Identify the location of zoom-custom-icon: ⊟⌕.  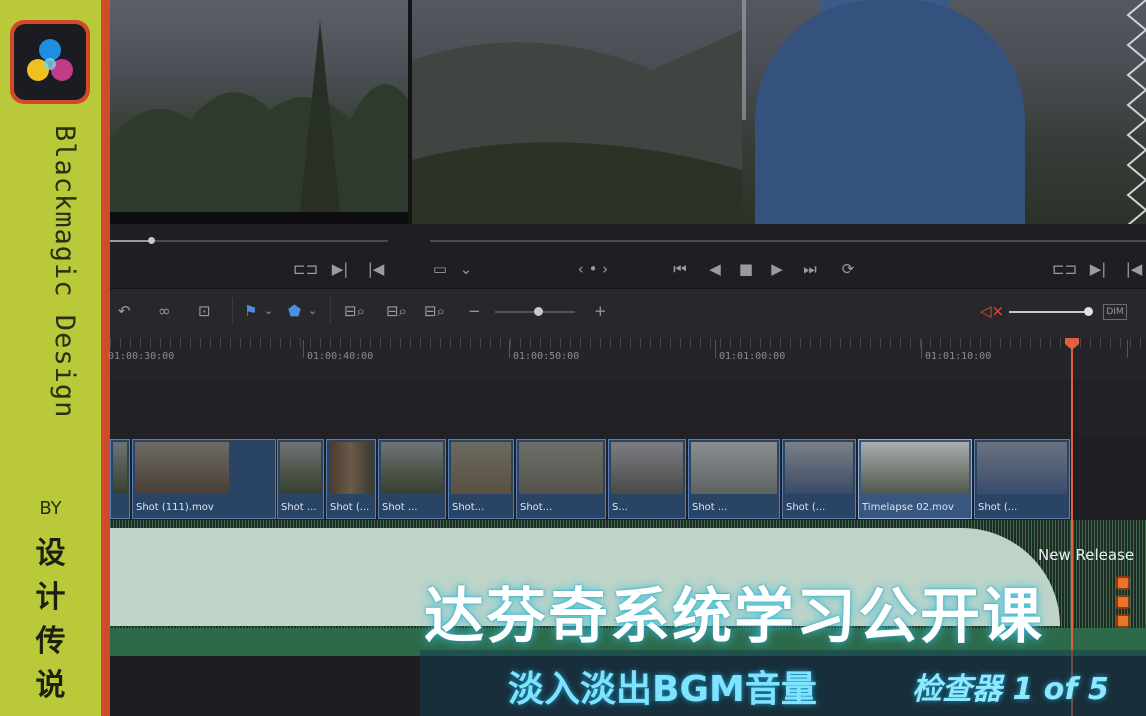
(434, 311).